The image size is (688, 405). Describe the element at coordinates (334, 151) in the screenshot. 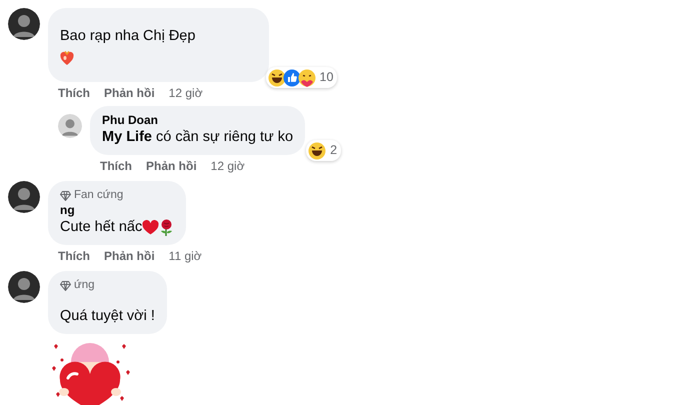

I see `reaction-count: 2` at that location.